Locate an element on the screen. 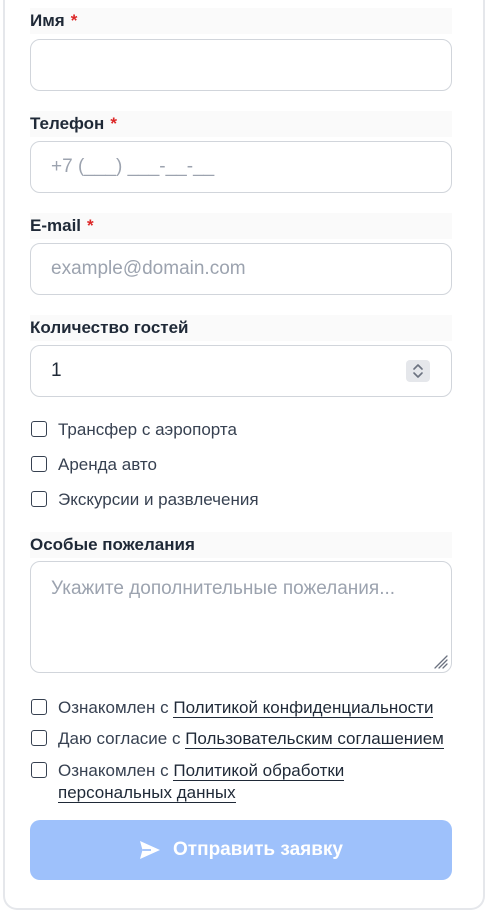 This screenshot has height=916, width=491. name-label: Имя * is located at coordinates (54, 20).